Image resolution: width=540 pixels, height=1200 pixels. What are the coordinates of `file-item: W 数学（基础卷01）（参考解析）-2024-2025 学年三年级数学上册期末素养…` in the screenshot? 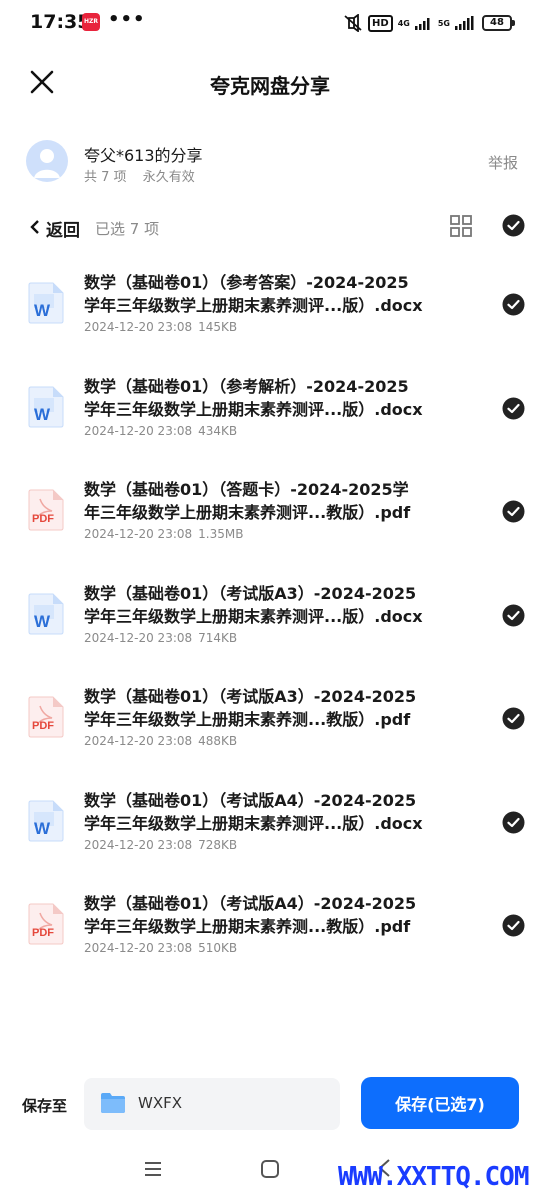 It's located at (270, 418).